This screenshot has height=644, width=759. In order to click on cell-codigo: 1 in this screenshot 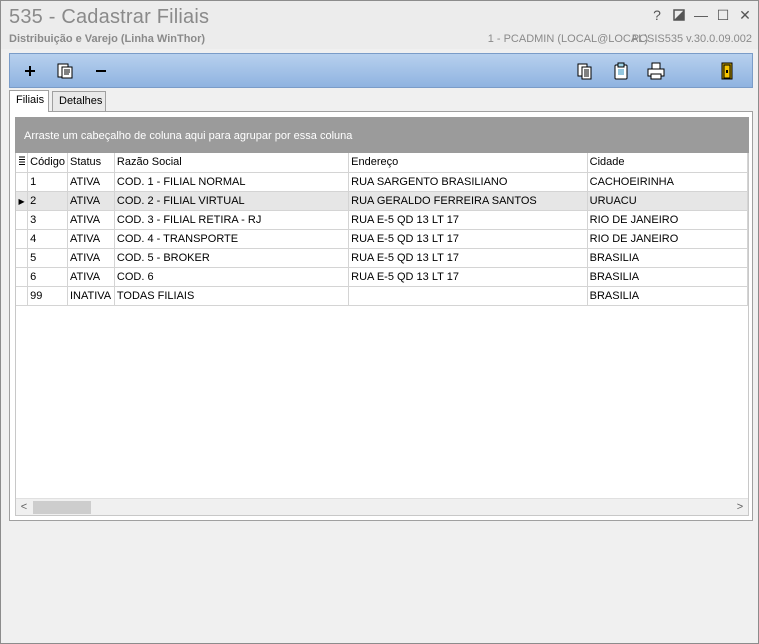, I will do `click(47, 182)`.